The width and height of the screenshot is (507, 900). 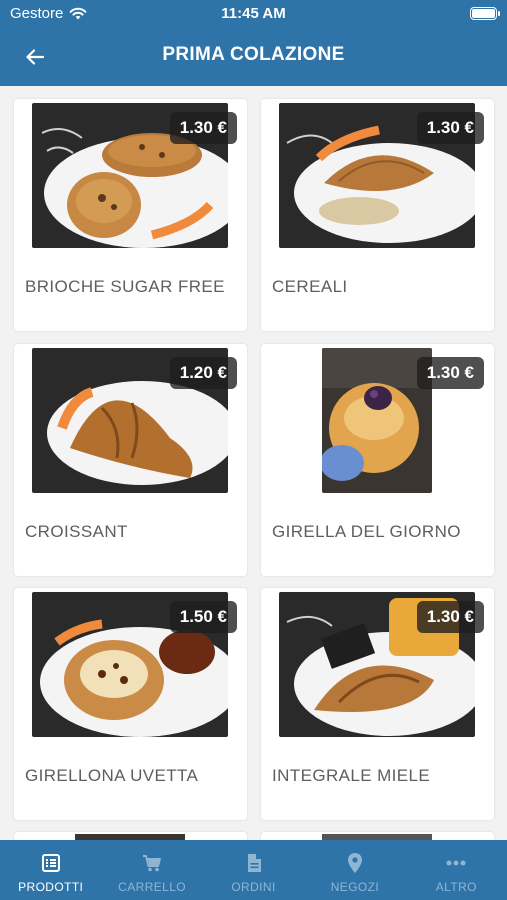 I want to click on tab-label: ALTRO, so click(x=456, y=887).